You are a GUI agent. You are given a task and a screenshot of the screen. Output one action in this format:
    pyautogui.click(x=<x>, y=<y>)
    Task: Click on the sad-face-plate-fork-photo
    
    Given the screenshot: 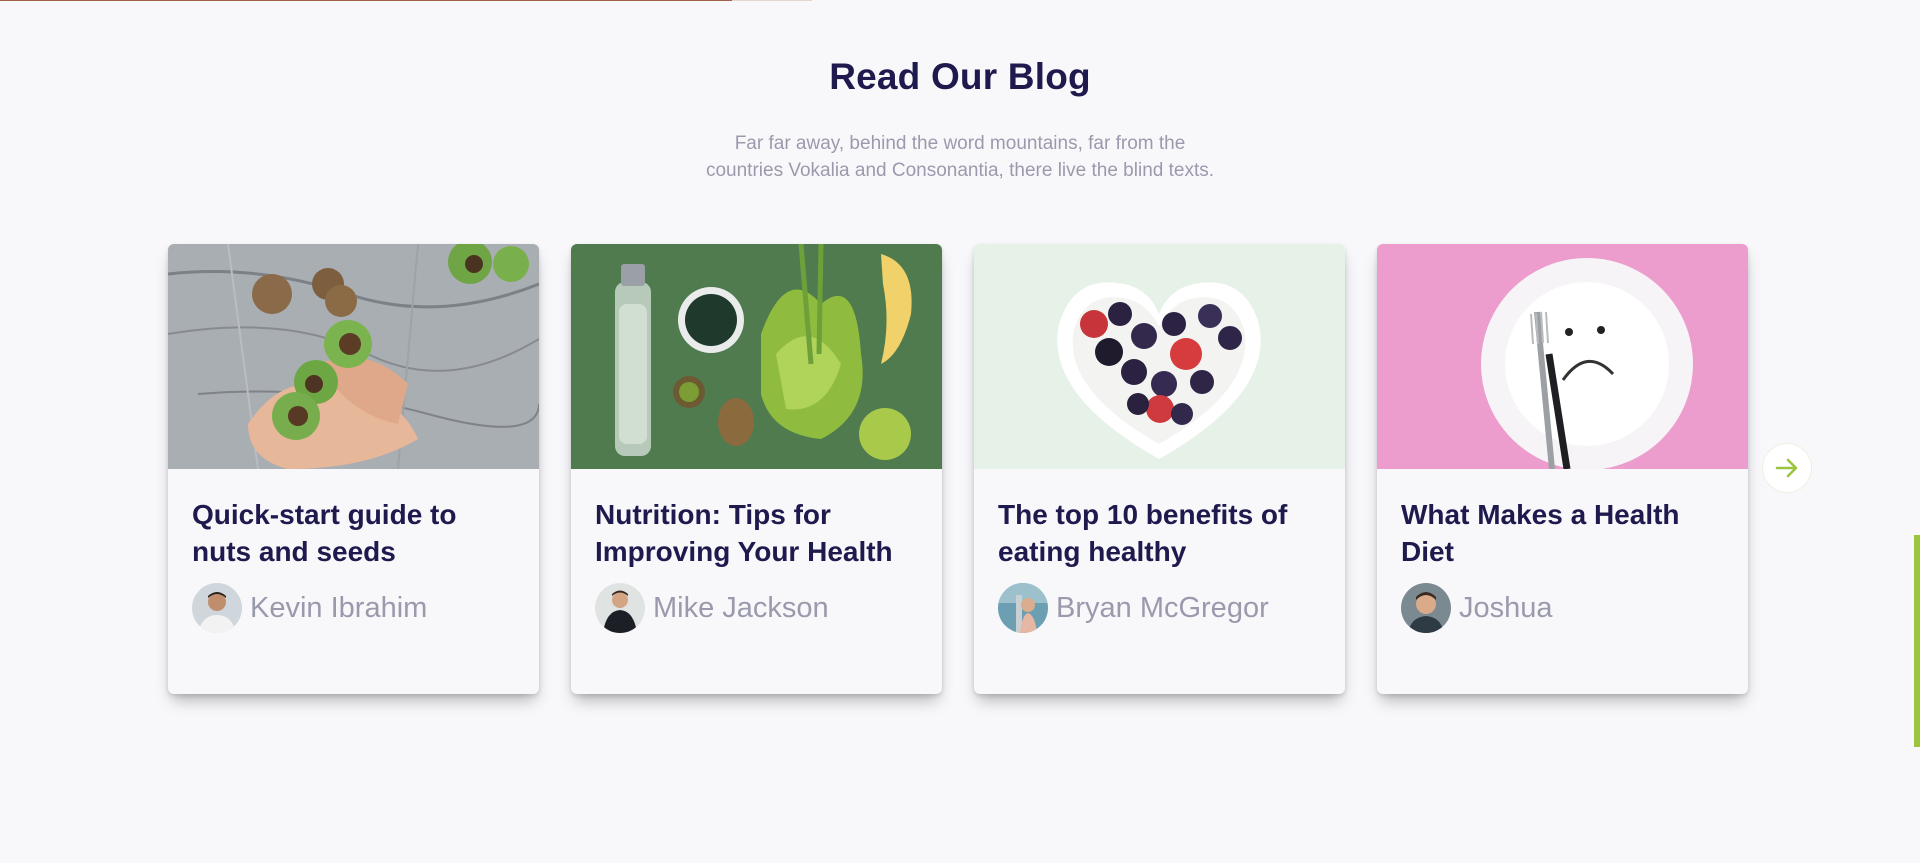 What is the action you would take?
    pyautogui.click(x=1562, y=356)
    